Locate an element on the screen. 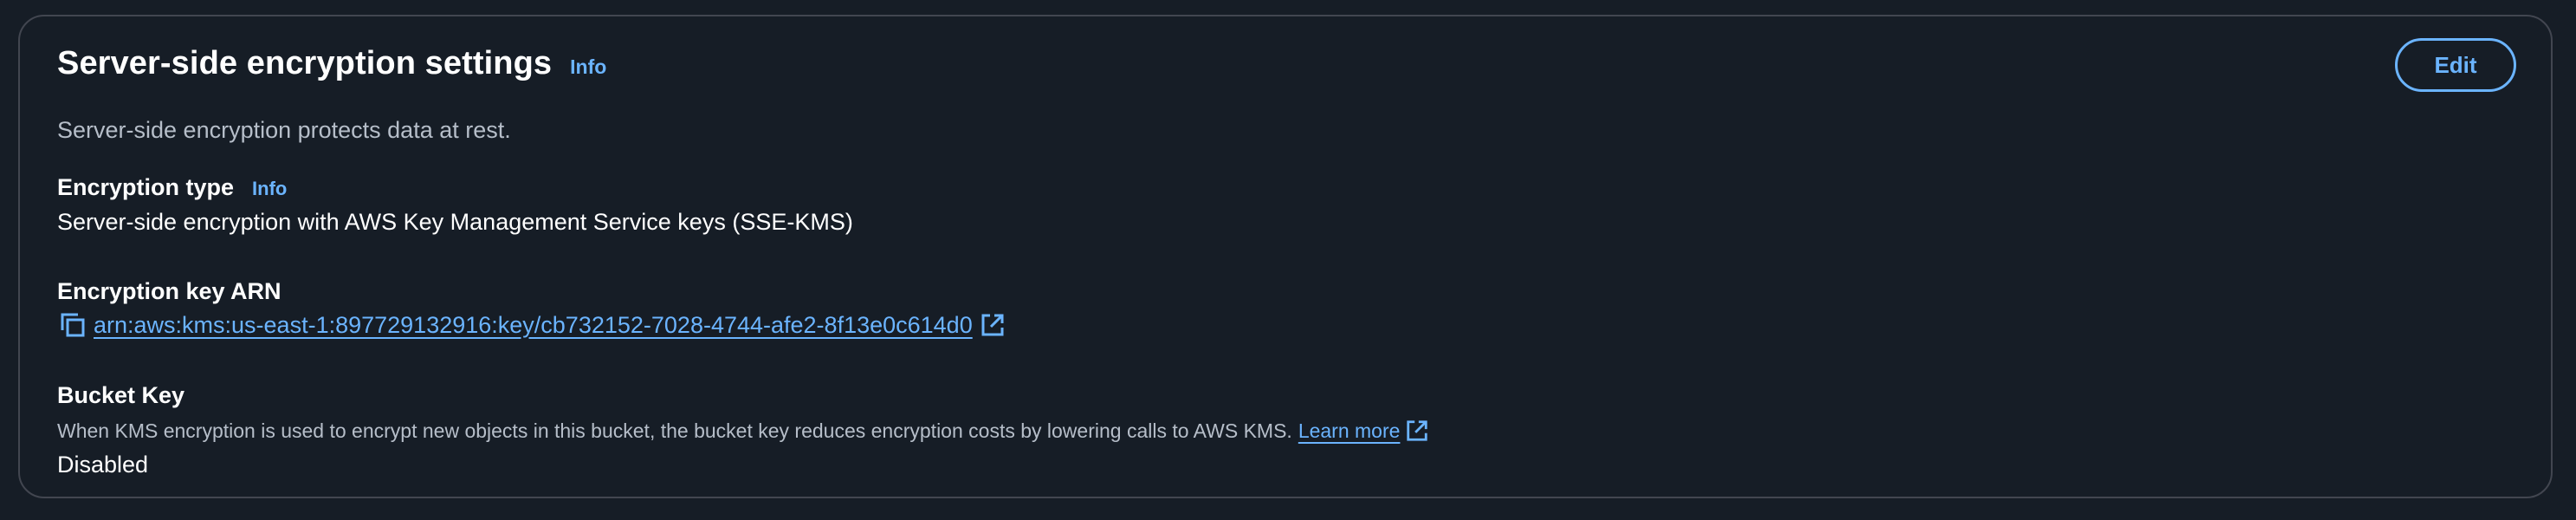  panel-header: Server-side encryption settings Info is located at coordinates (331, 63).